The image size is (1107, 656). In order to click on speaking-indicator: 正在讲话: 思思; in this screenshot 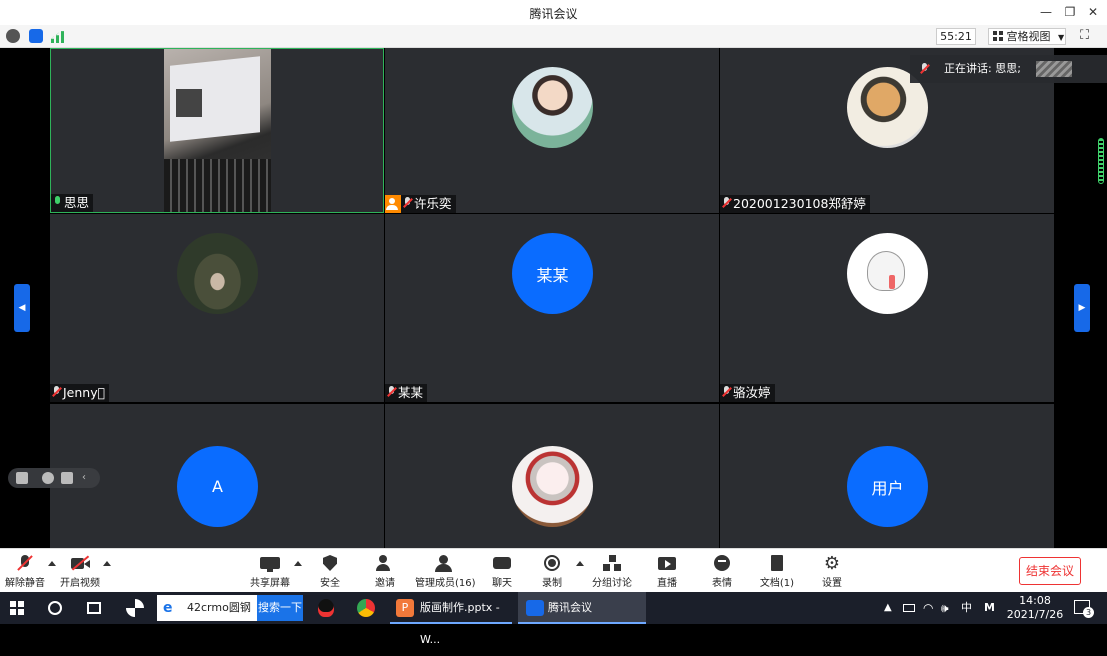, I will do `click(1008, 69)`.